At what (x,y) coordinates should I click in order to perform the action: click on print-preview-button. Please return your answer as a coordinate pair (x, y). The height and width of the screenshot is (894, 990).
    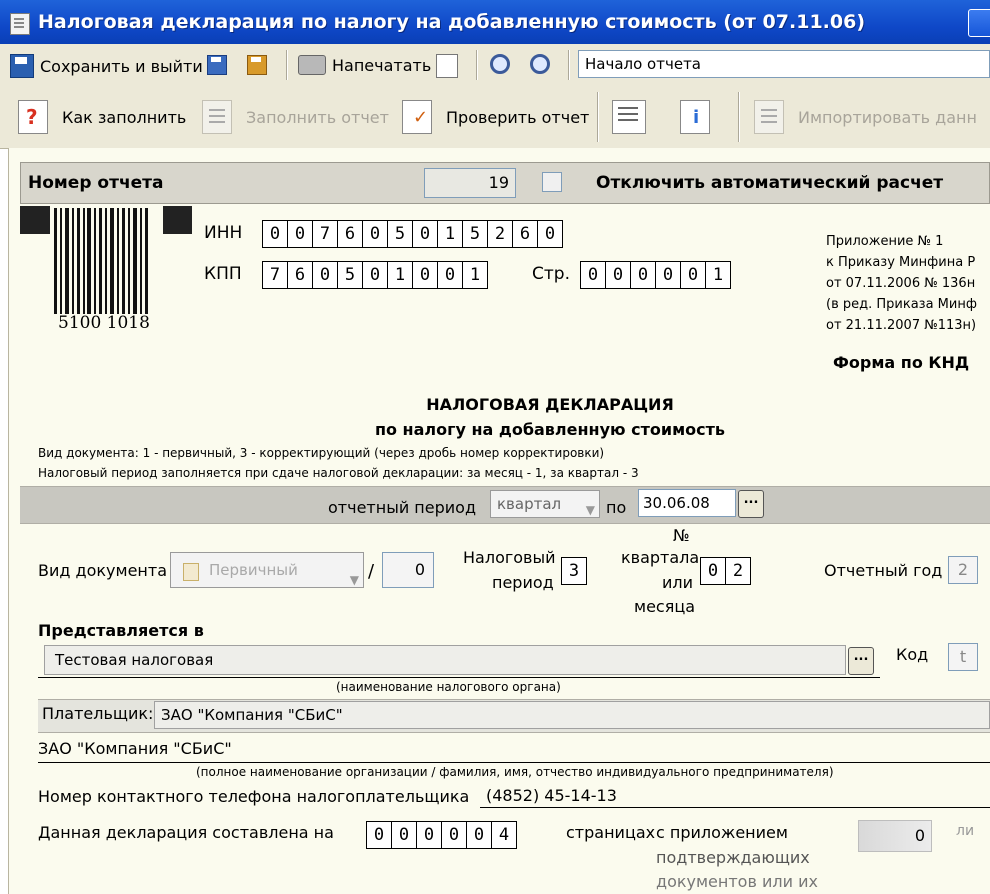
    Looking at the image, I should click on (450, 66).